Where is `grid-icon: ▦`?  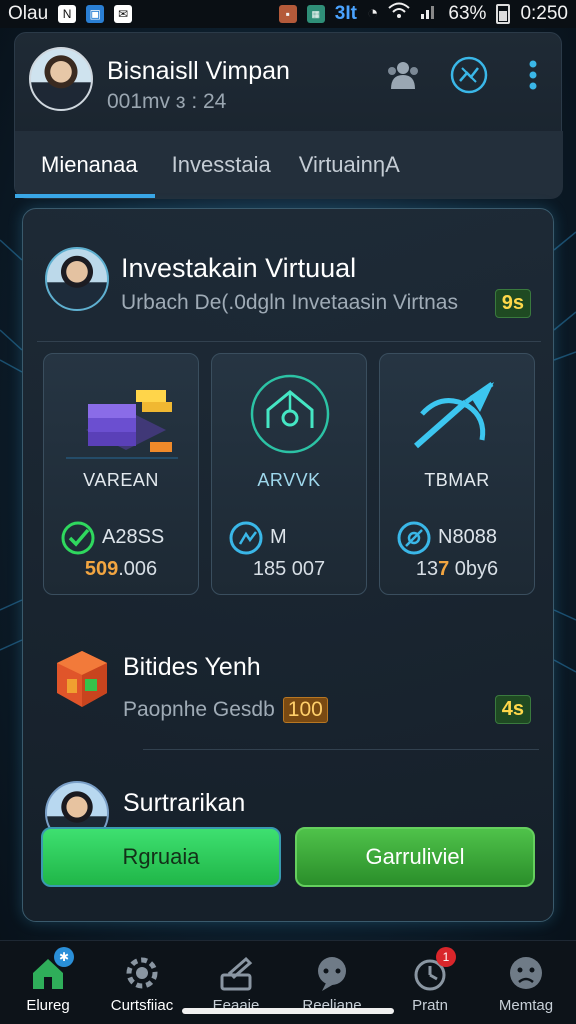 grid-icon: ▦ is located at coordinates (315, 14).